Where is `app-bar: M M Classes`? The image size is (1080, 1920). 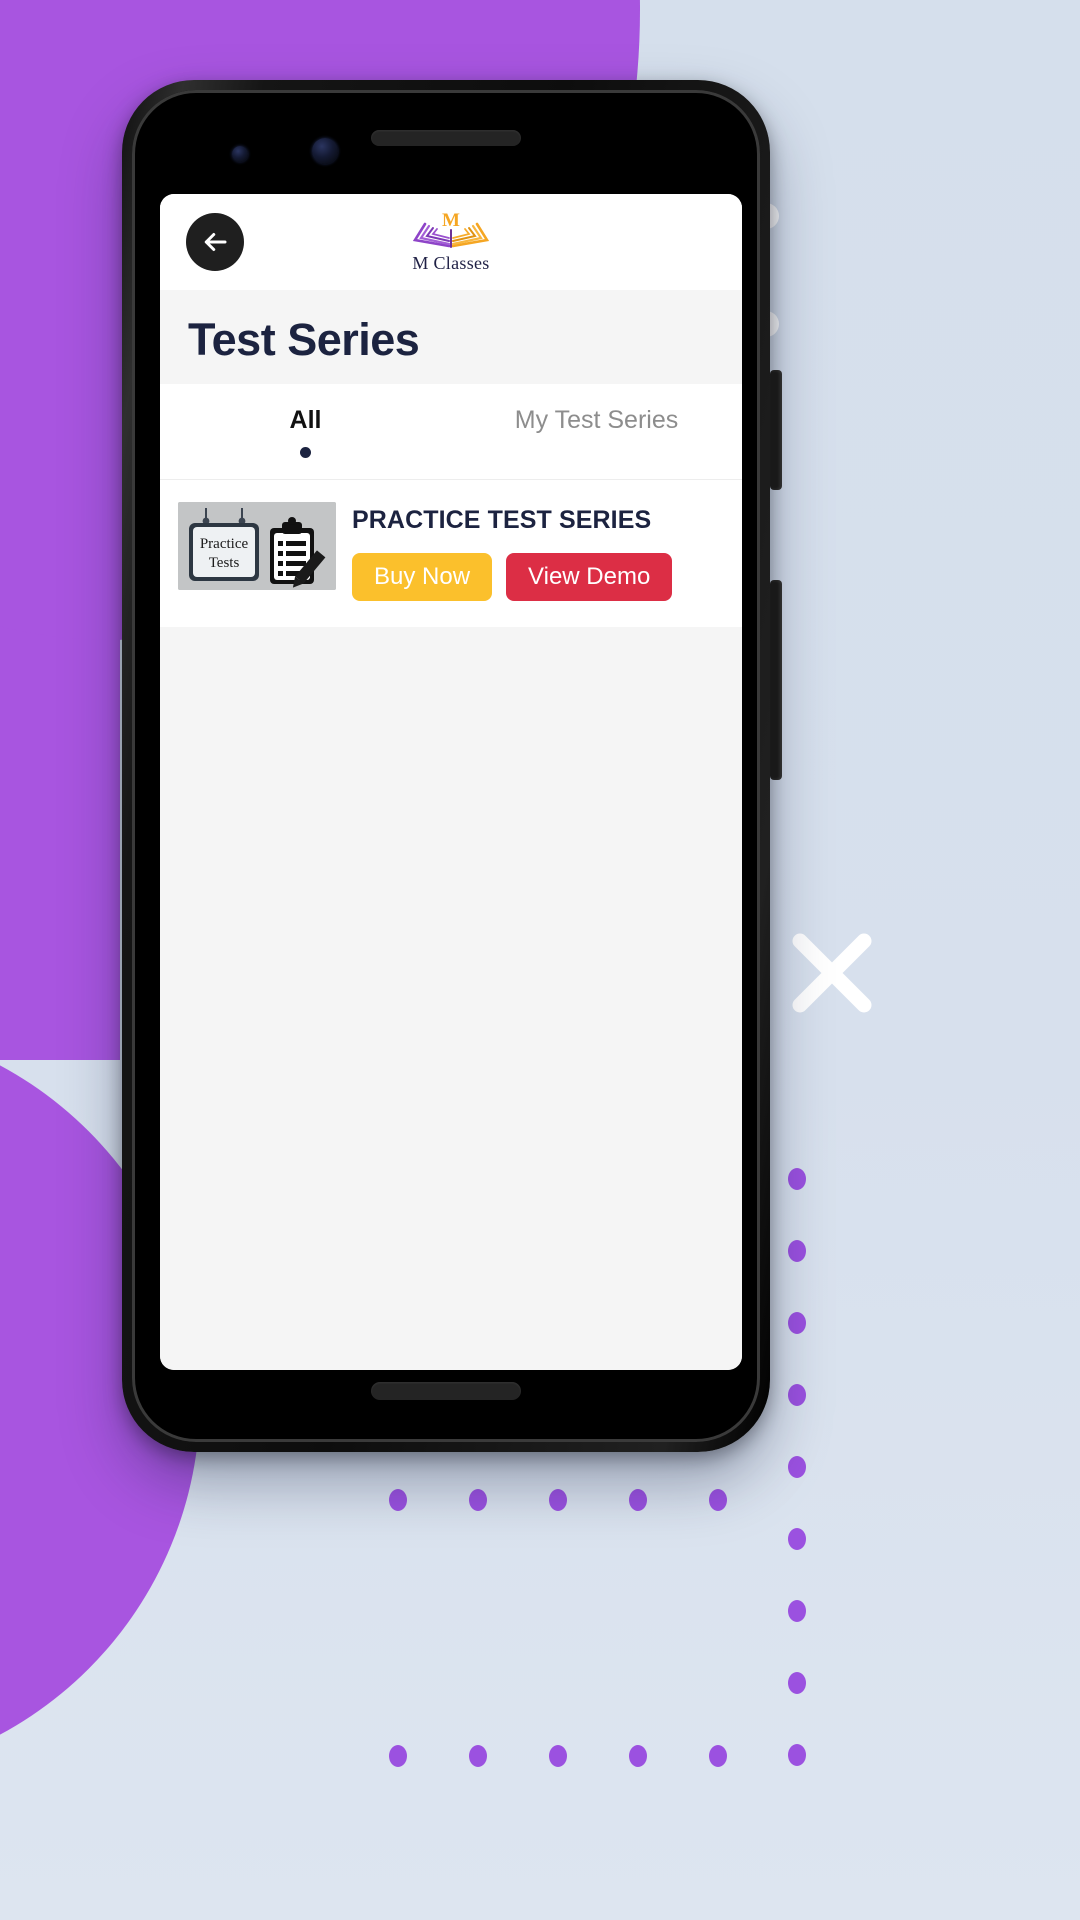 app-bar: M M Classes is located at coordinates (451, 242).